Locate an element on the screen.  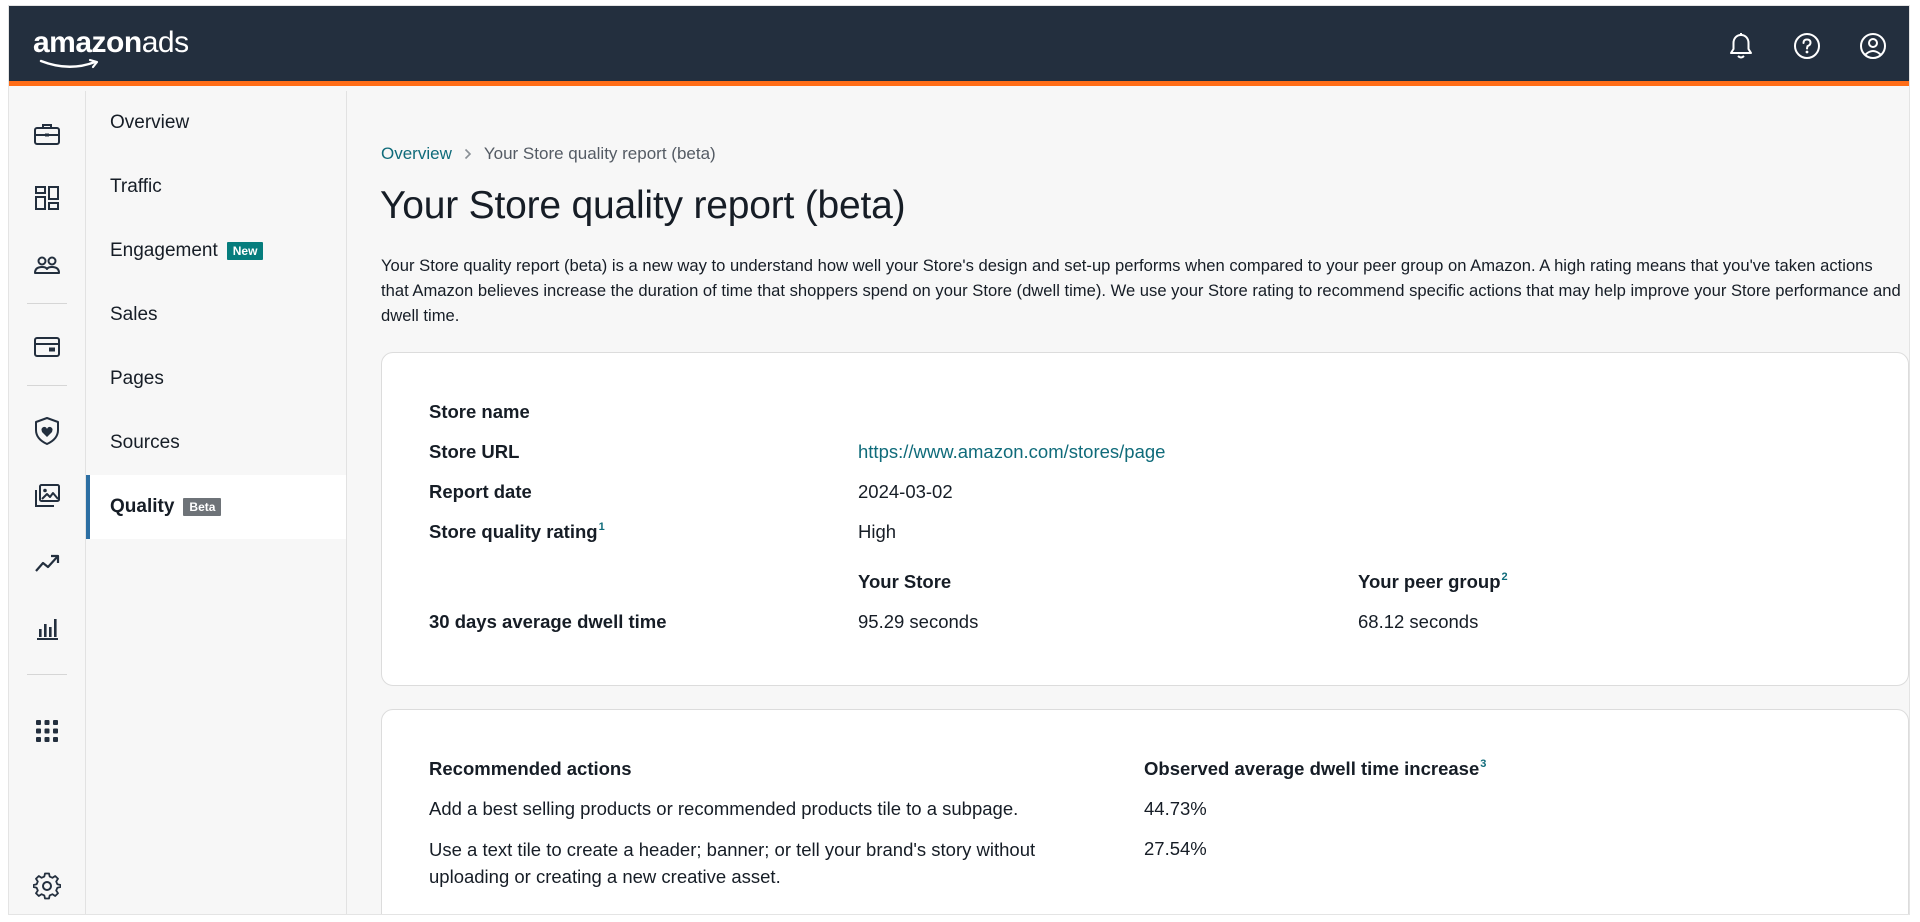
beta-badge: Beta is located at coordinates (202, 507).